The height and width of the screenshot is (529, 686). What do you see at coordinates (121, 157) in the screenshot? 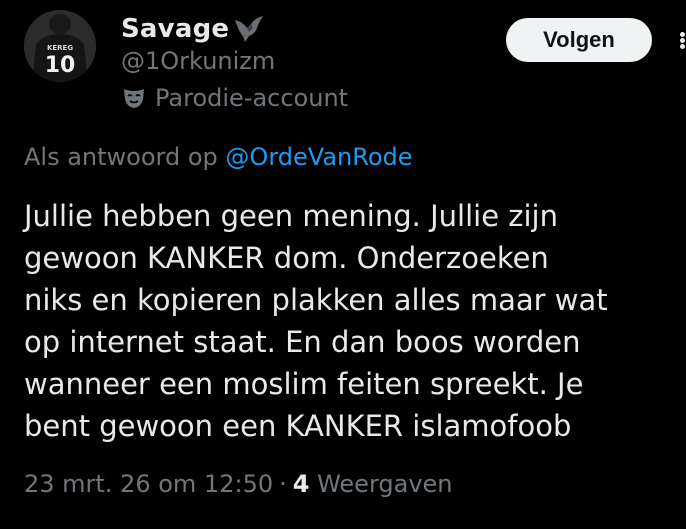
I see `reply-prefix: Als antwoord op` at bounding box center [121, 157].